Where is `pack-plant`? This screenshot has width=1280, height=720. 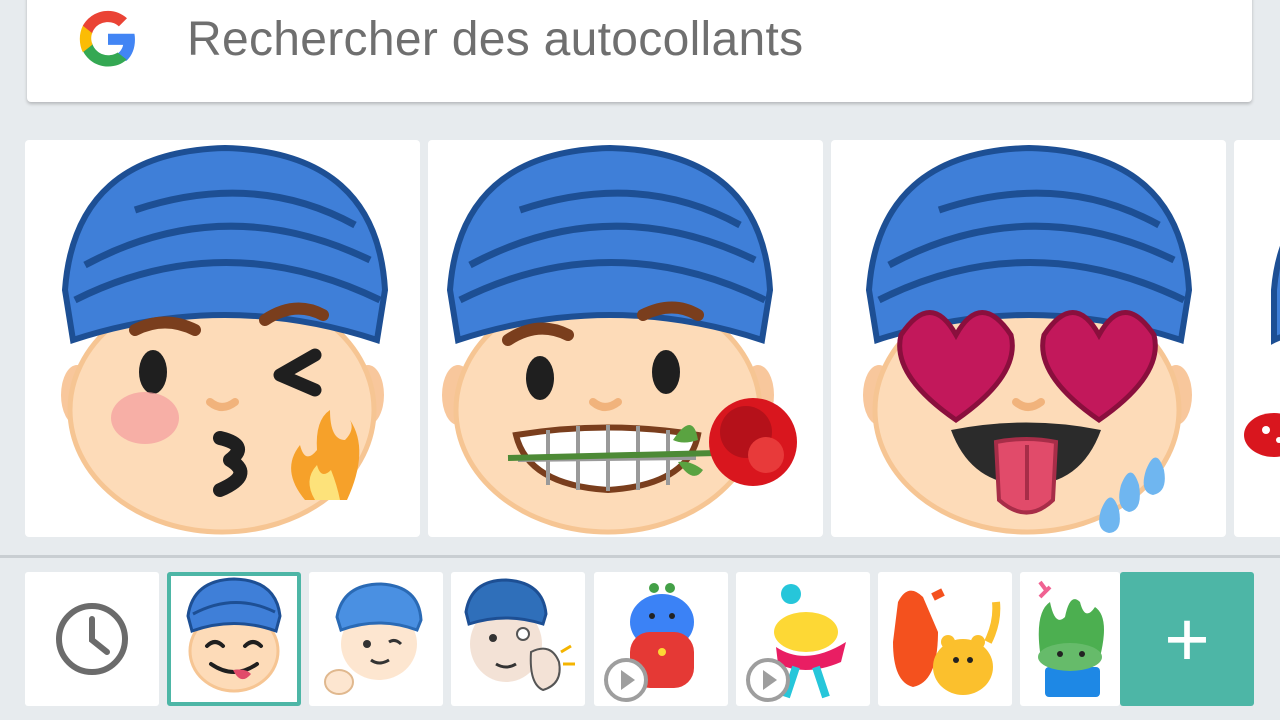 pack-plant is located at coordinates (1070, 639).